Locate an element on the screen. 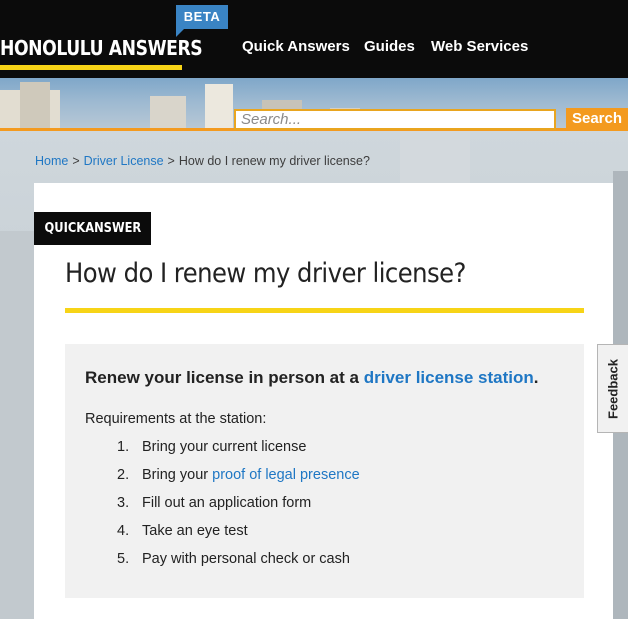 This screenshot has width=628, height=619. quickanswer-tag: QUICKANSWER is located at coordinates (92, 228).